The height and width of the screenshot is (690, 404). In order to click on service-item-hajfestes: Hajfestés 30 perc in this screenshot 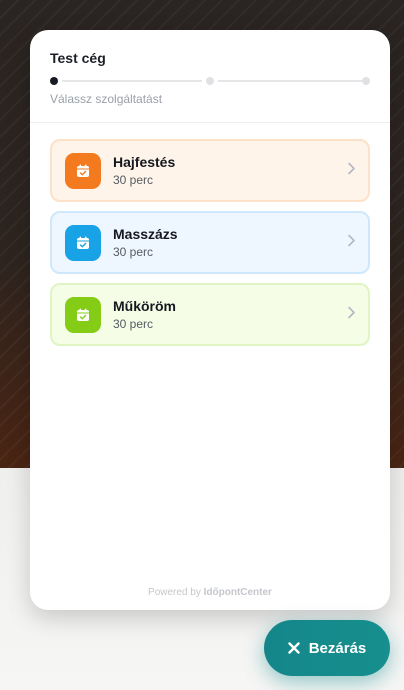, I will do `click(210, 170)`.